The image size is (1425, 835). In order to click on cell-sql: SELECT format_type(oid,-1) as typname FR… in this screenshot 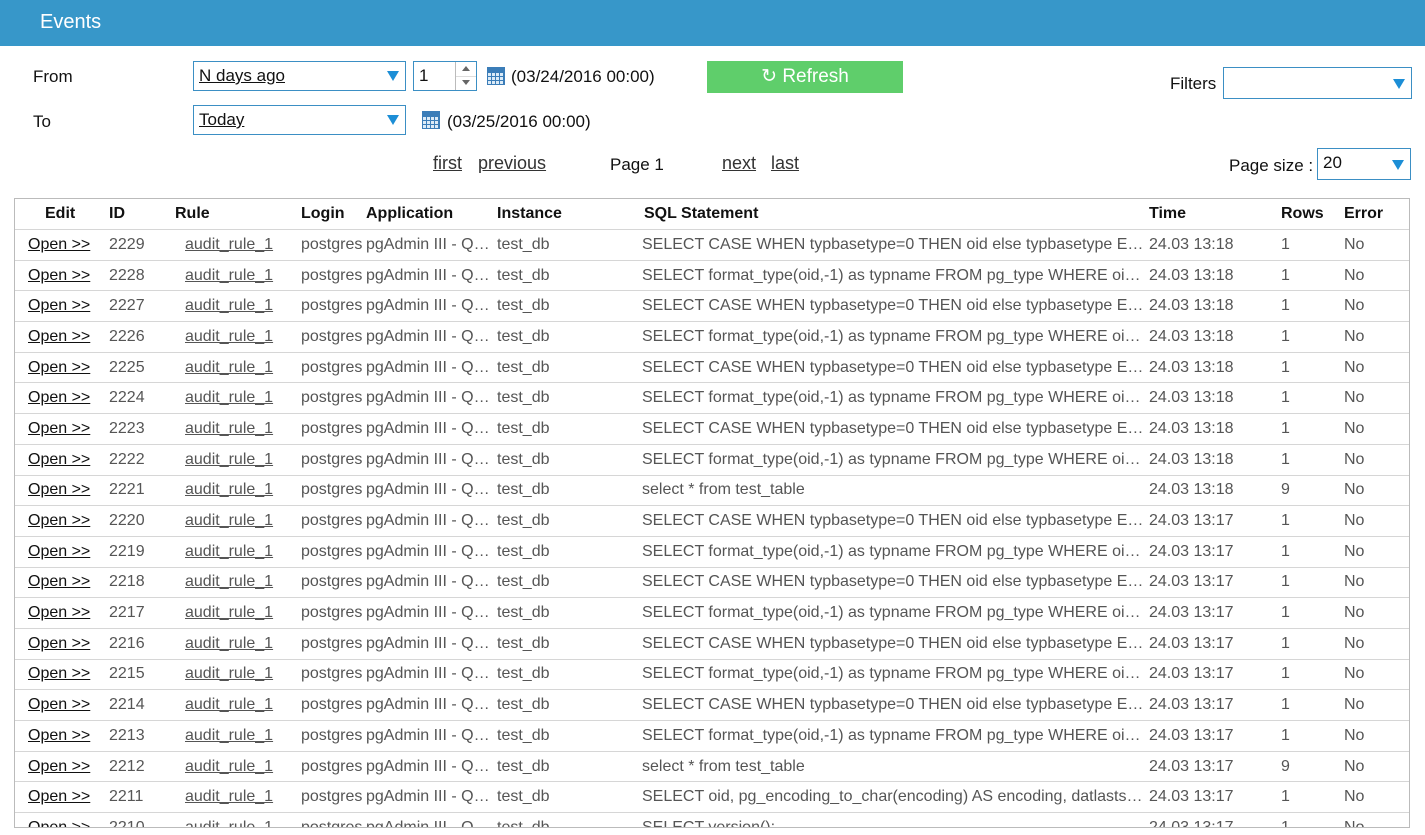, I will do `click(888, 736)`.